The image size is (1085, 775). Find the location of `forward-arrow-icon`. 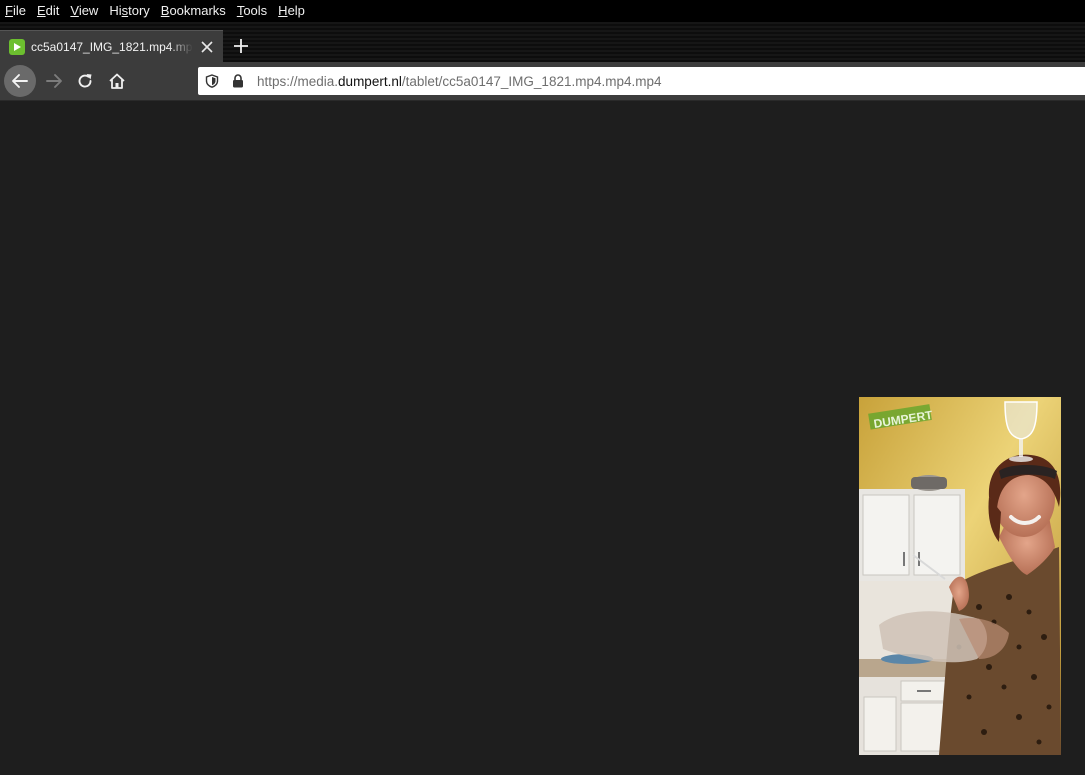

forward-arrow-icon is located at coordinates (54, 81).